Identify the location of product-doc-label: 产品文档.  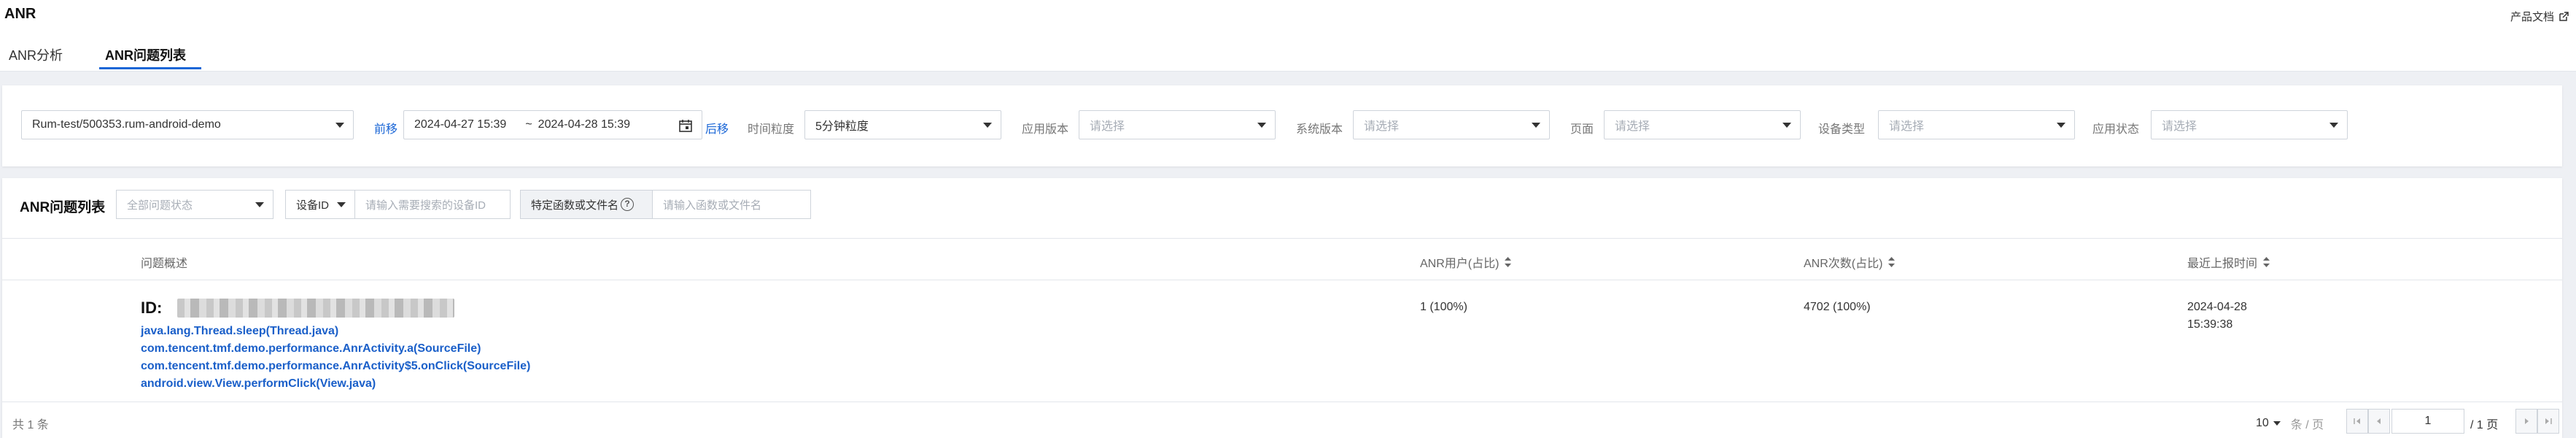
(2532, 17).